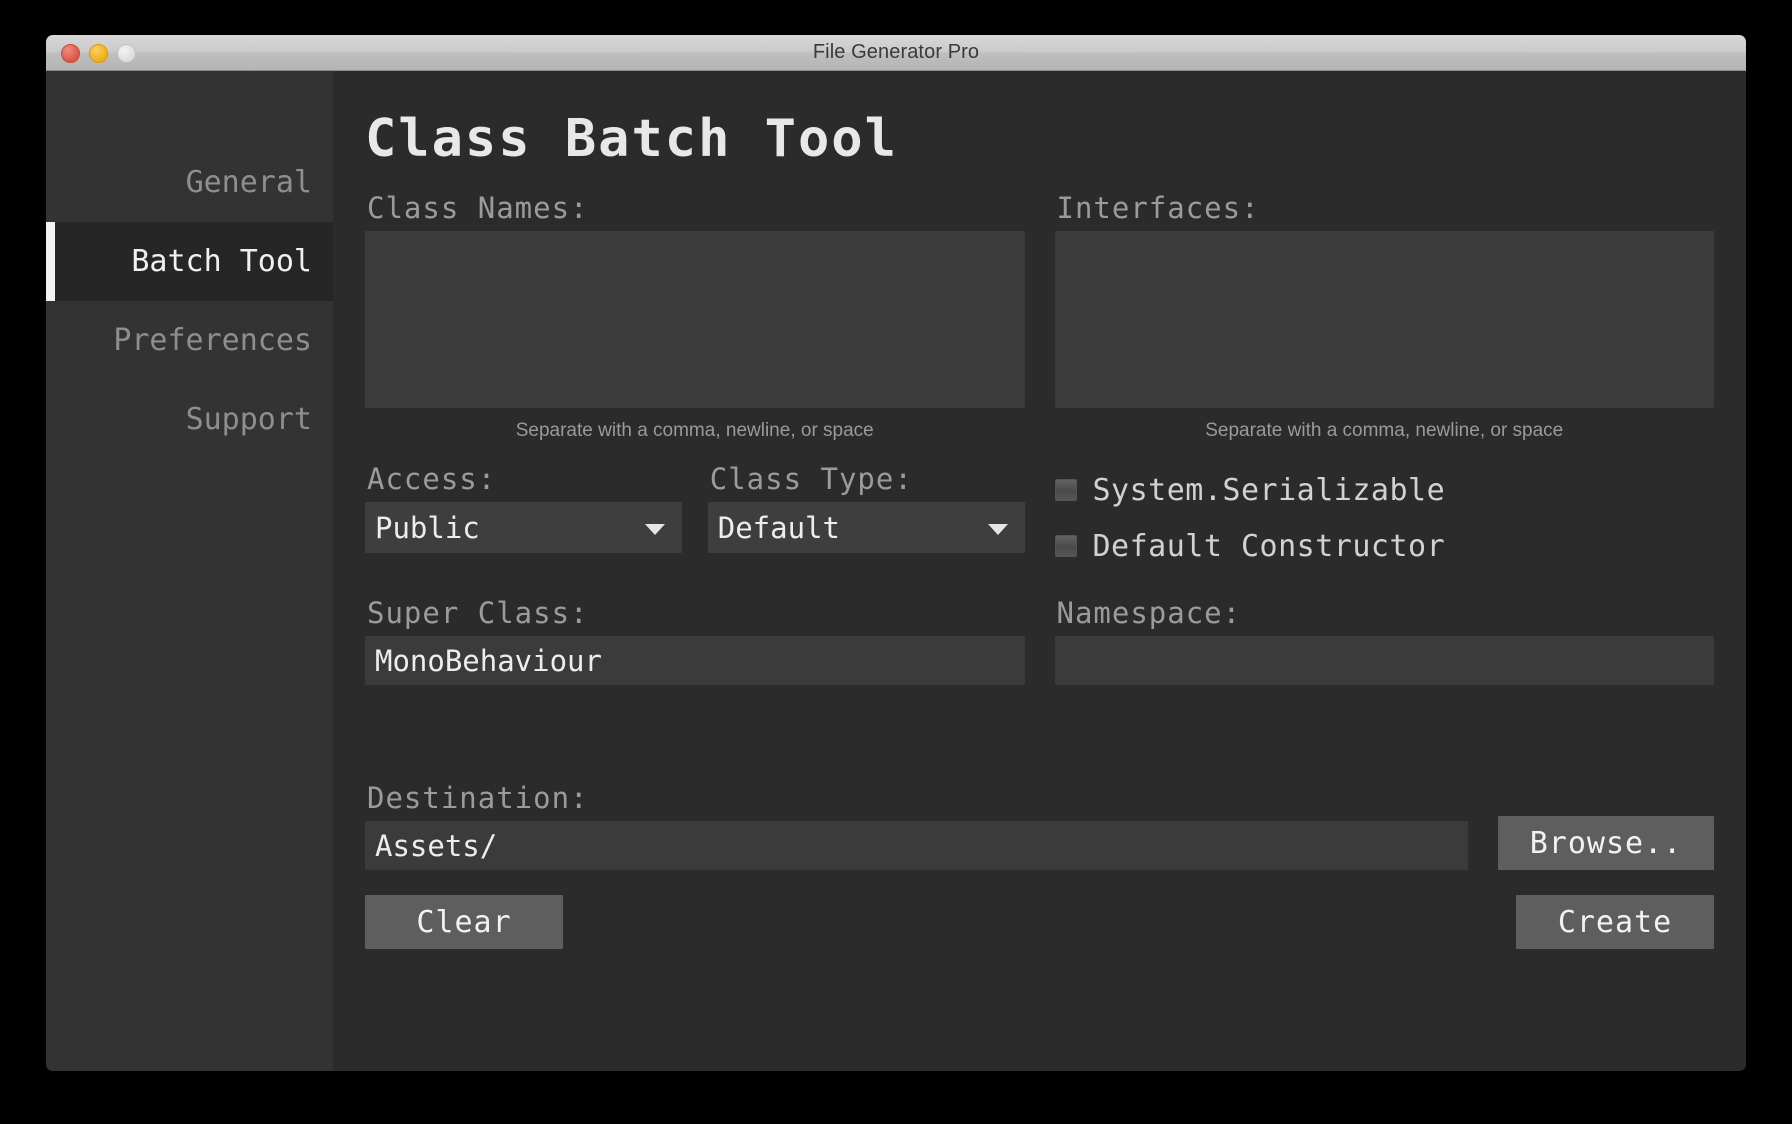 This screenshot has height=1124, width=1792. I want to click on access-select: Public, so click(523, 527).